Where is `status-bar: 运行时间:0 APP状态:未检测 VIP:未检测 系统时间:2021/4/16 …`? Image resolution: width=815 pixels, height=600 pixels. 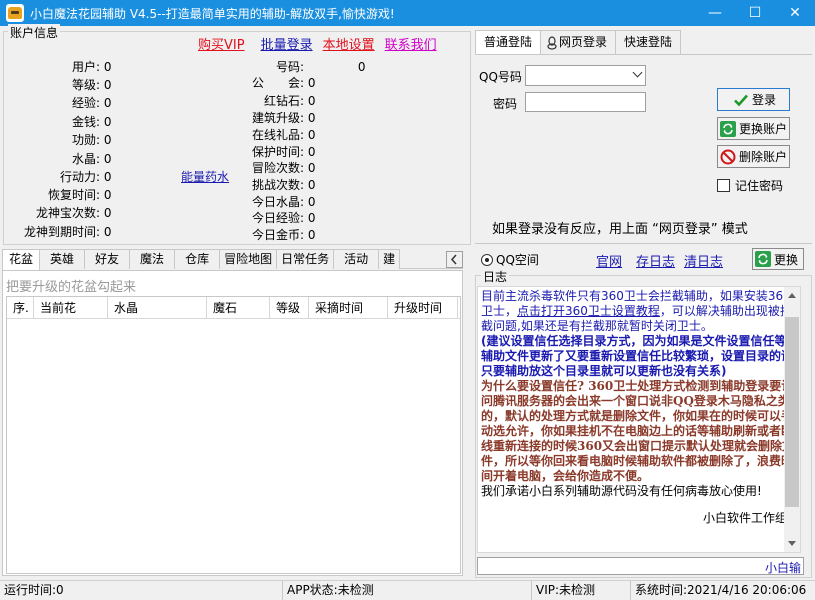 status-bar: 运行时间:0 APP状态:未检测 VIP:未检测 系统时间:2021/4/16 … is located at coordinates (407, 590).